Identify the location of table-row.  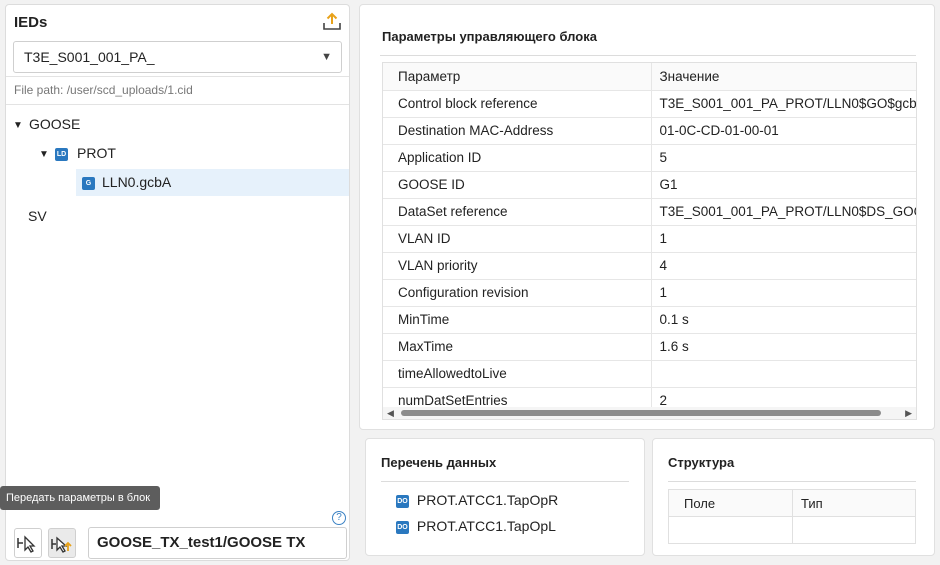
(792, 530).